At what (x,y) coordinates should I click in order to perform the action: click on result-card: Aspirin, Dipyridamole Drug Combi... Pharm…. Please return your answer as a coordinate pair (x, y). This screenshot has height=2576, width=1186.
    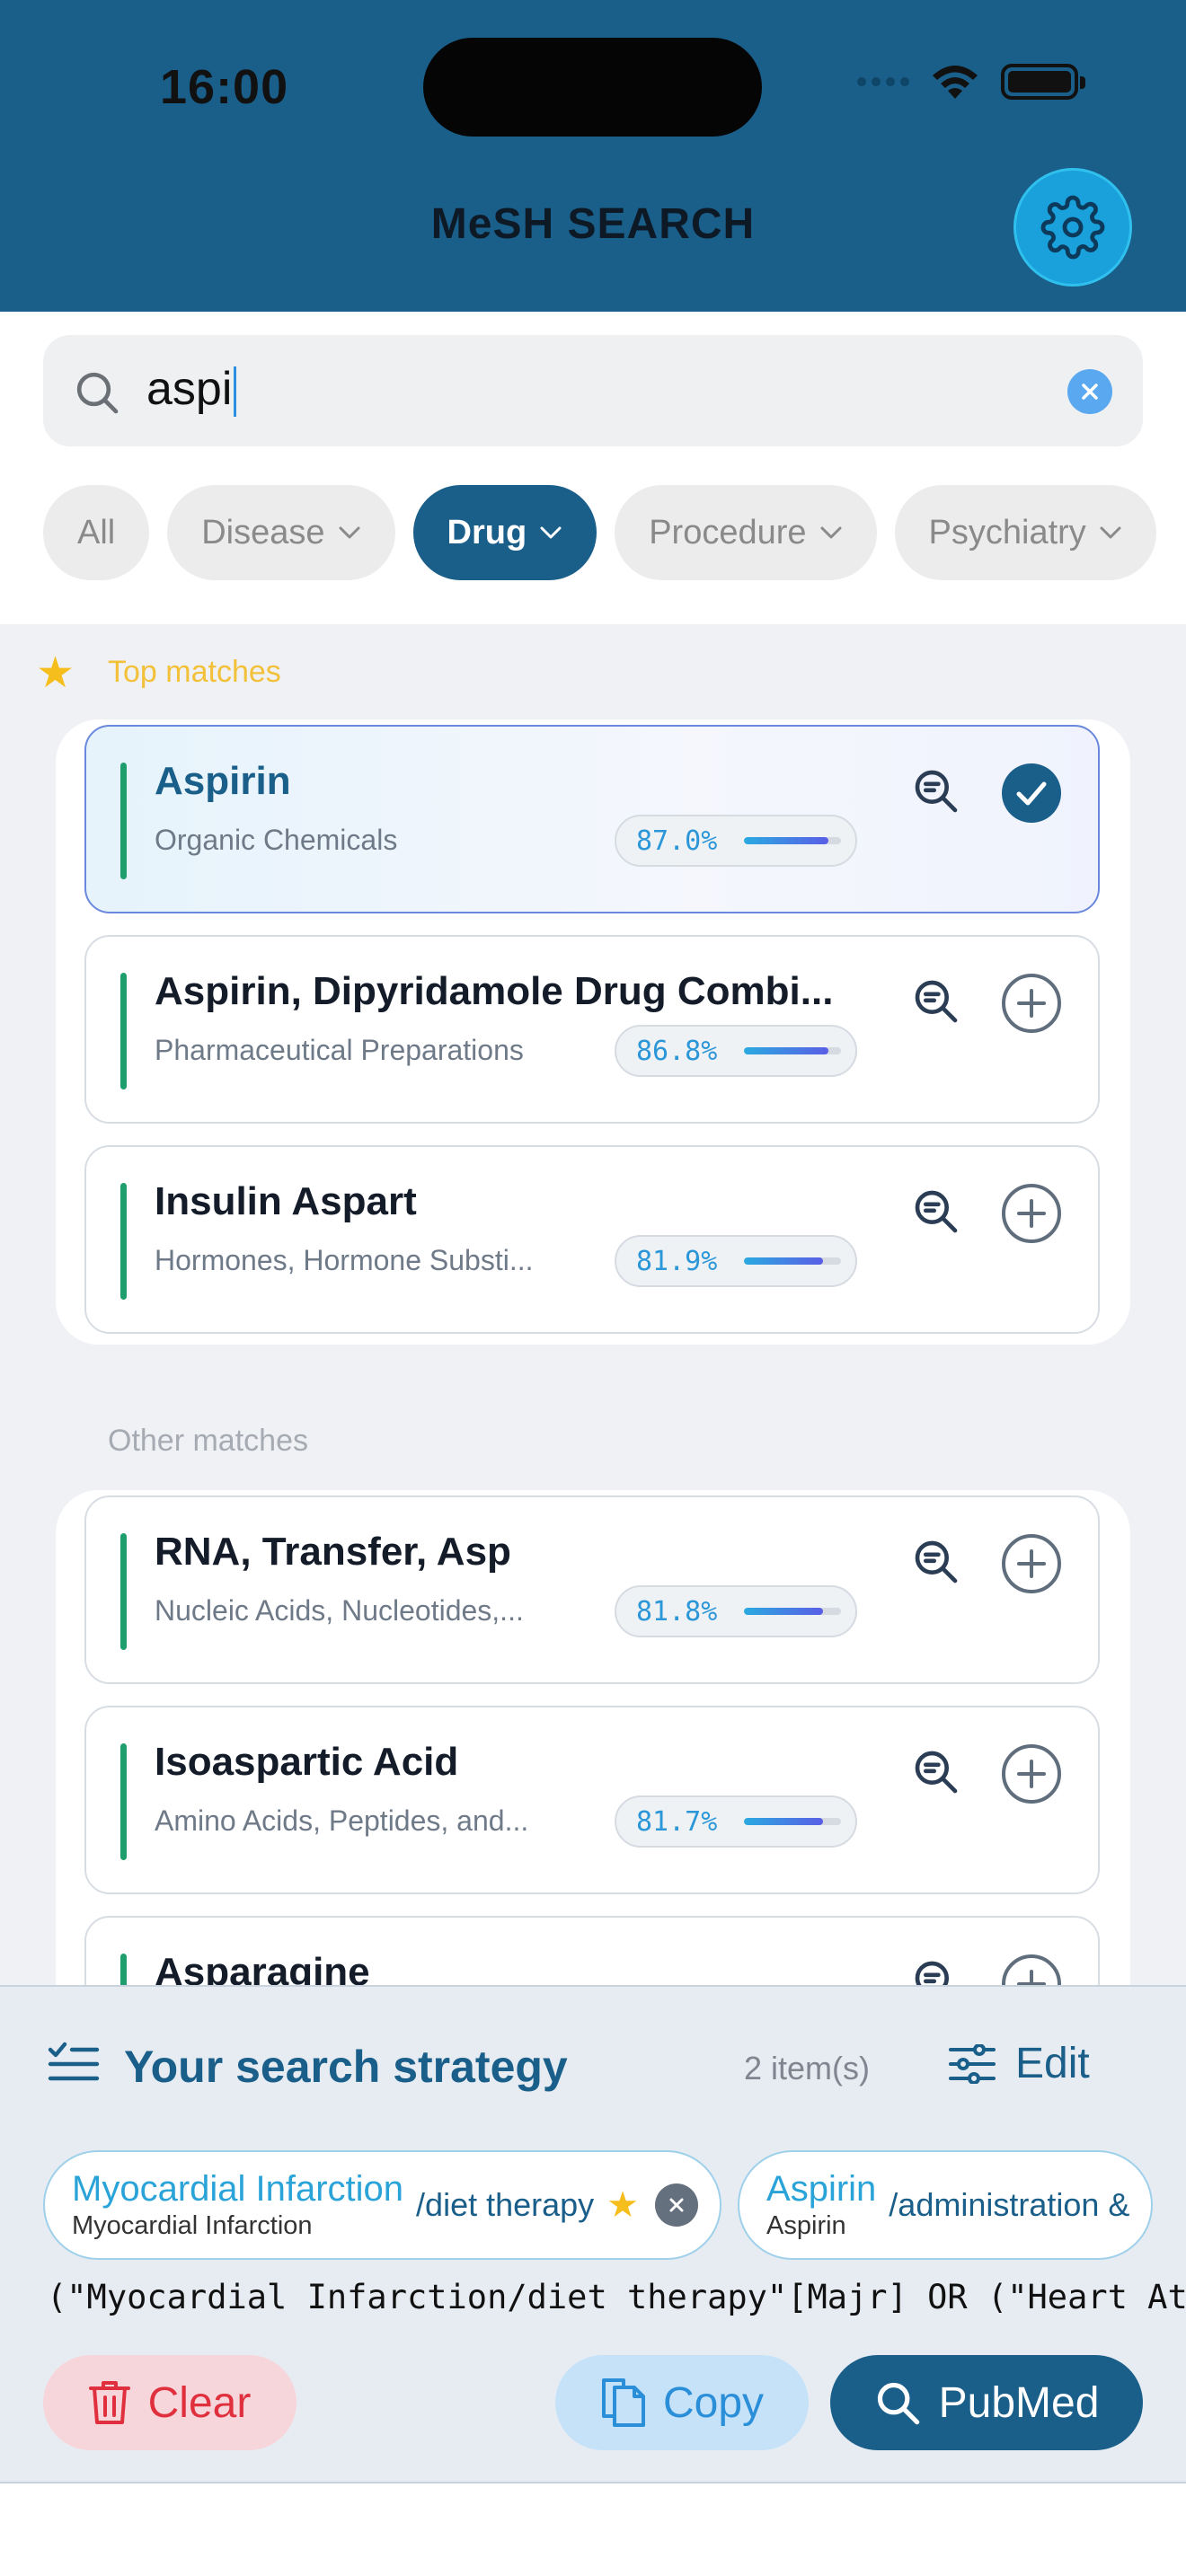
    Looking at the image, I should click on (592, 1029).